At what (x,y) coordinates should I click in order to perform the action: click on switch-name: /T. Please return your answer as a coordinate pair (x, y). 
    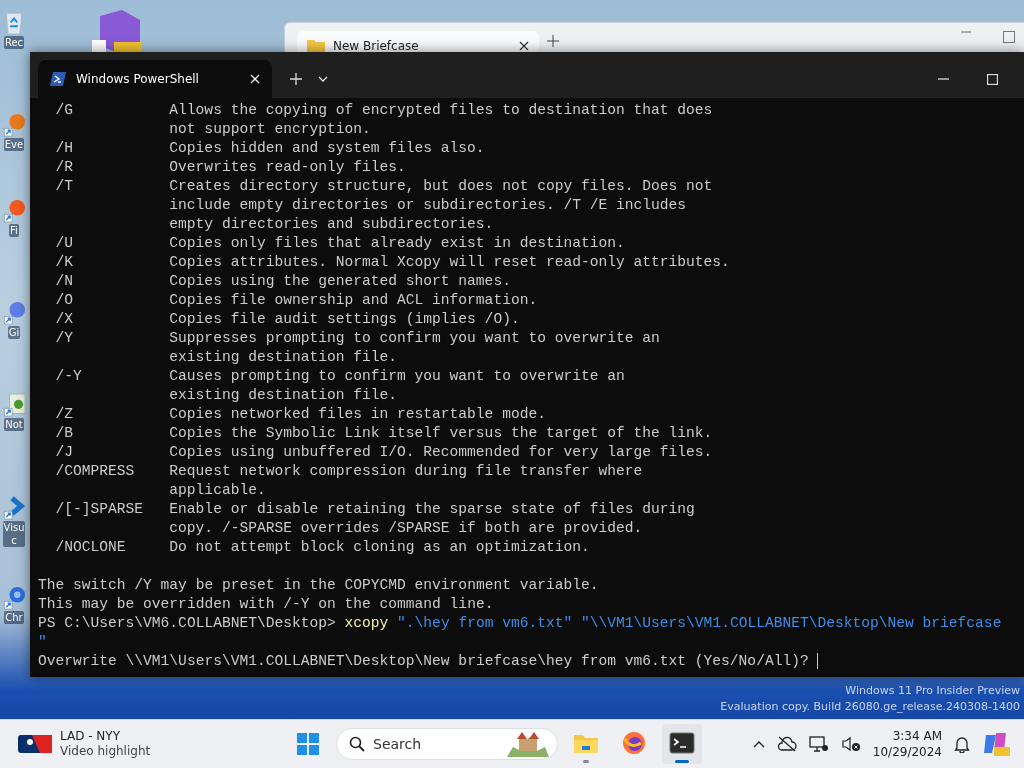
    Looking at the image, I should click on (64, 186).